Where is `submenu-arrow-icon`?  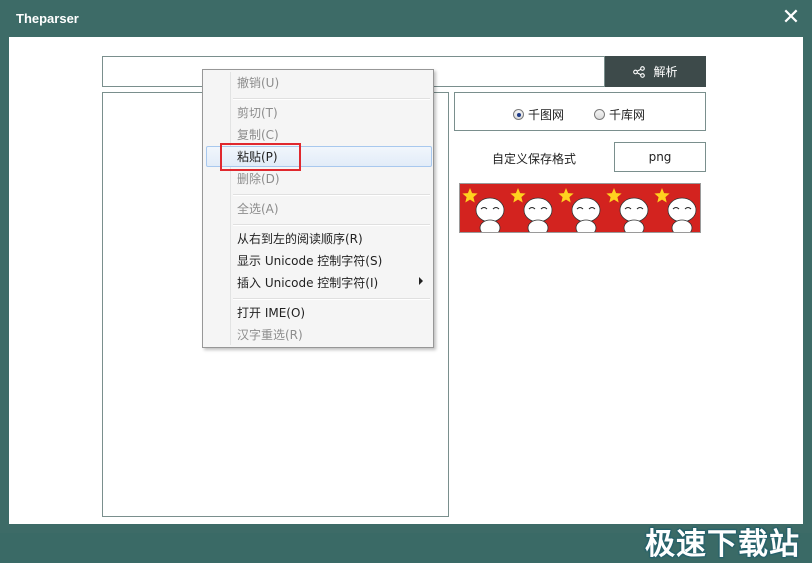 submenu-arrow-icon is located at coordinates (421, 281).